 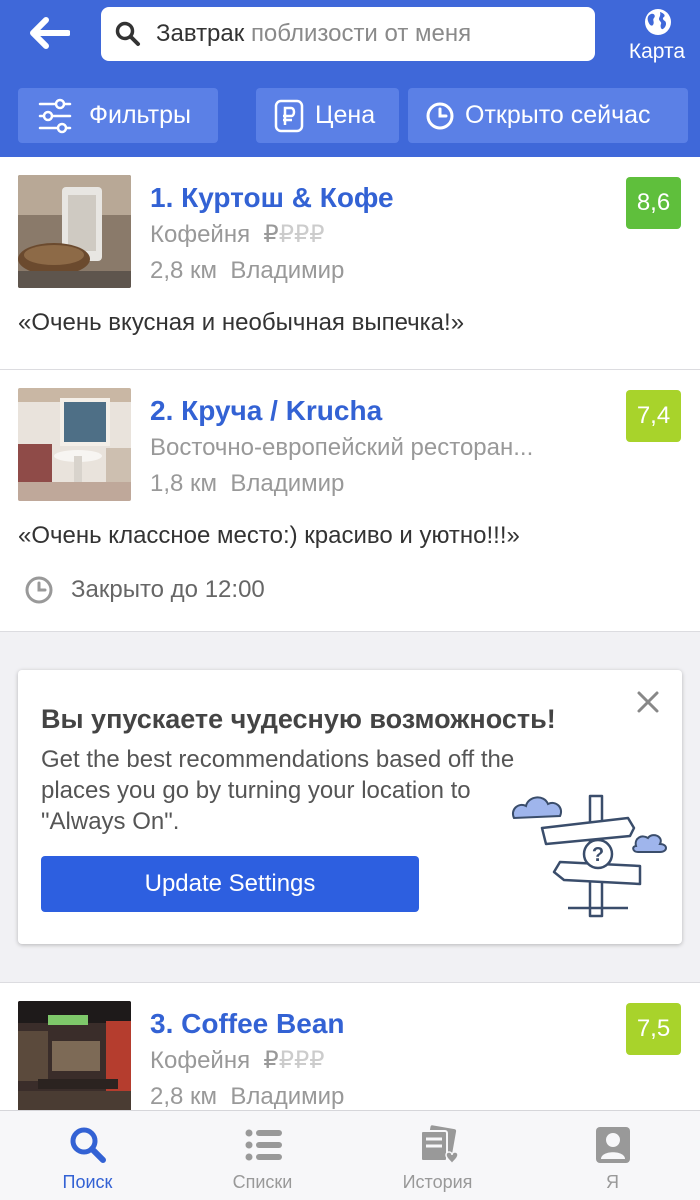 I want to click on filters-button: Фильтры, so click(x=118, y=115).